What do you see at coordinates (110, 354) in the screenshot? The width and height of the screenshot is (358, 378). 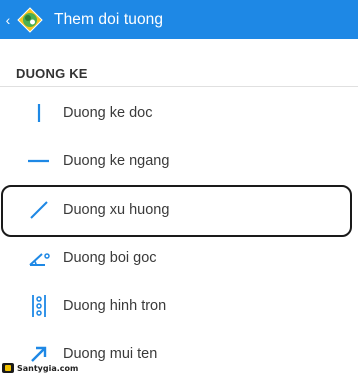 I see `list-item-label: Duong mui ten` at bounding box center [110, 354].